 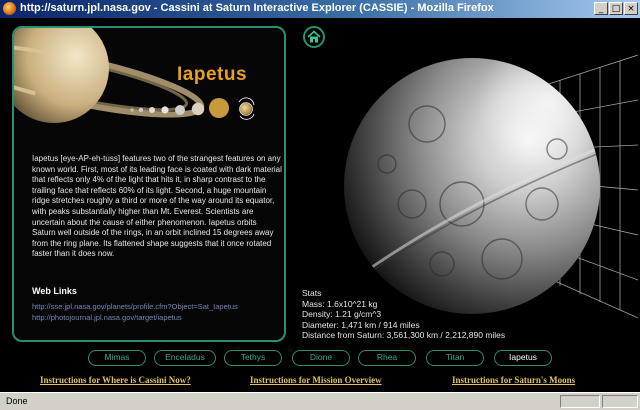 I want to click on status-bar: Done, so click(x=320, y=401).